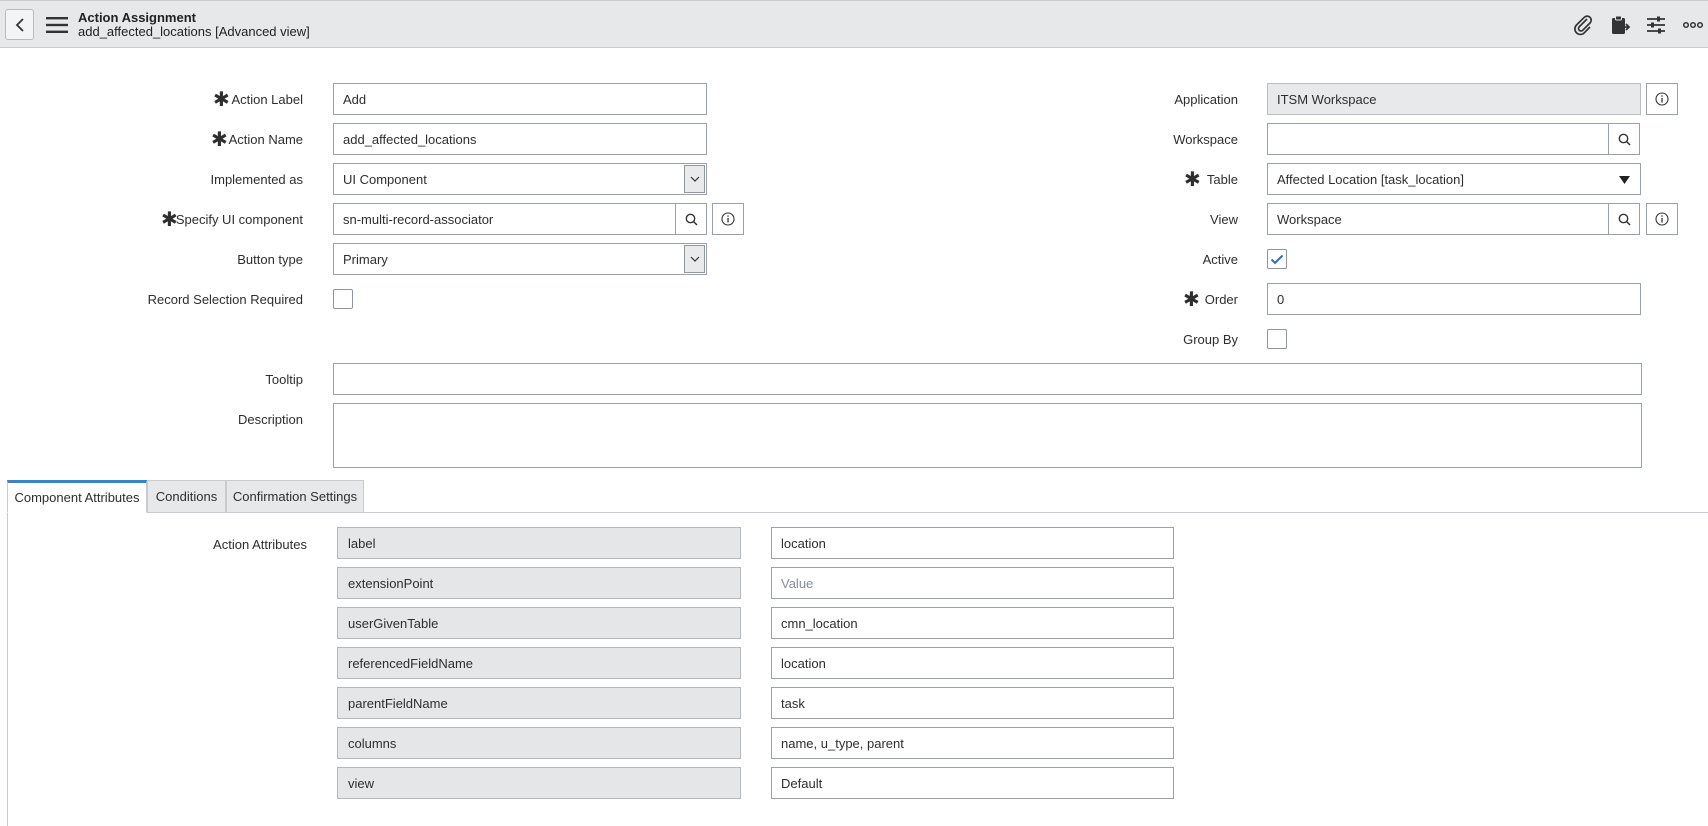 This screenshot has height=826, width=1708. I want to click on view-info-button, so click(1662, 219).